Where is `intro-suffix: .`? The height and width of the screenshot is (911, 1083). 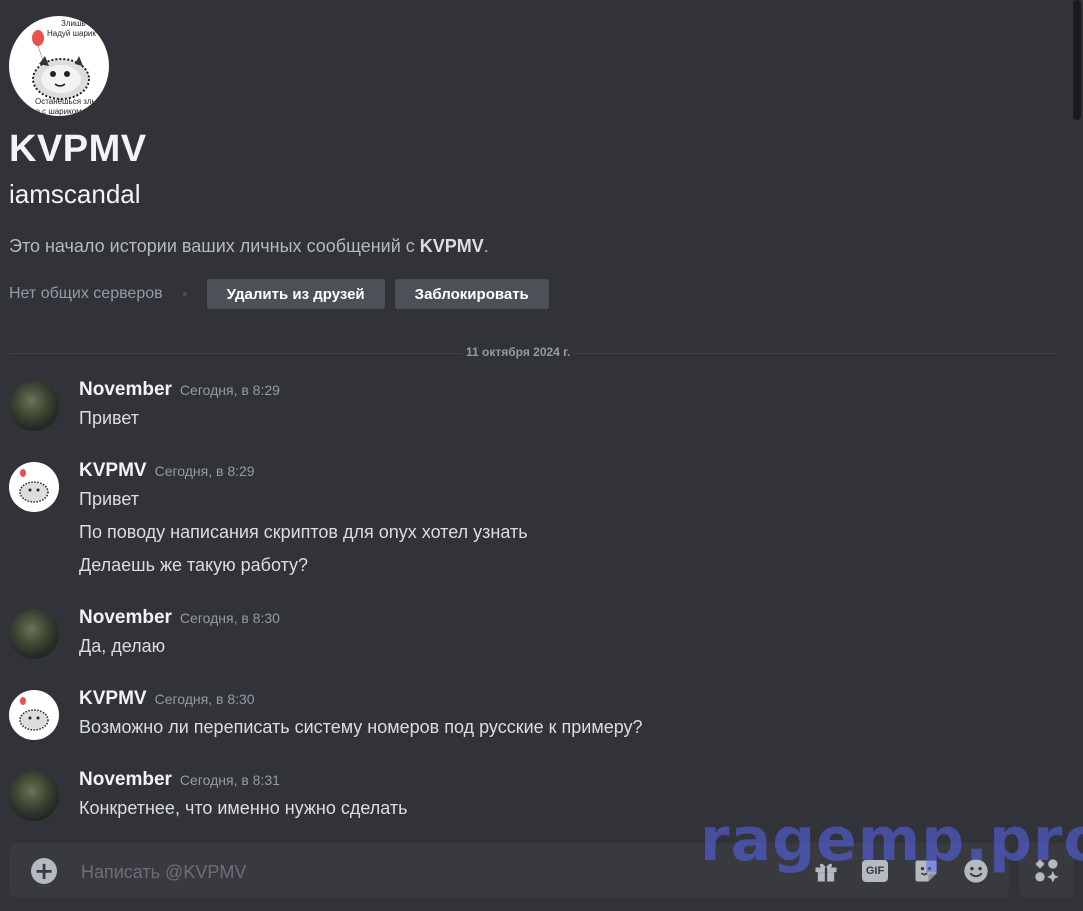
intro-suffix: . is located at coordinates (486, 246).